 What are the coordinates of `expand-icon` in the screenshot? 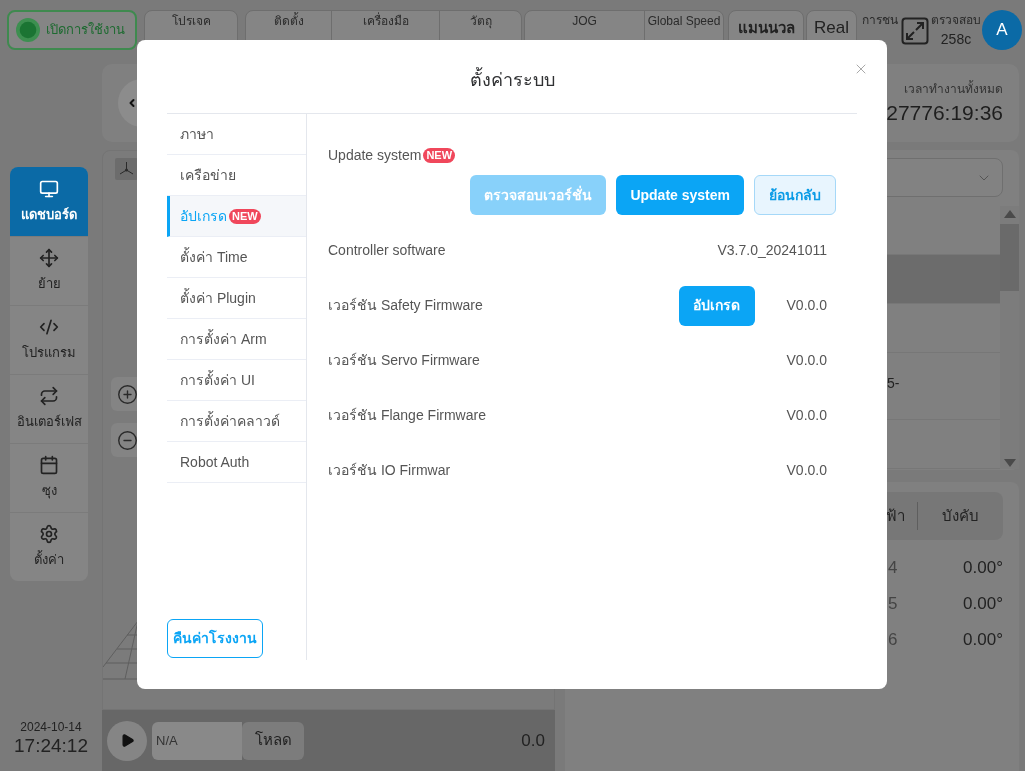 It's located at (915, 31).